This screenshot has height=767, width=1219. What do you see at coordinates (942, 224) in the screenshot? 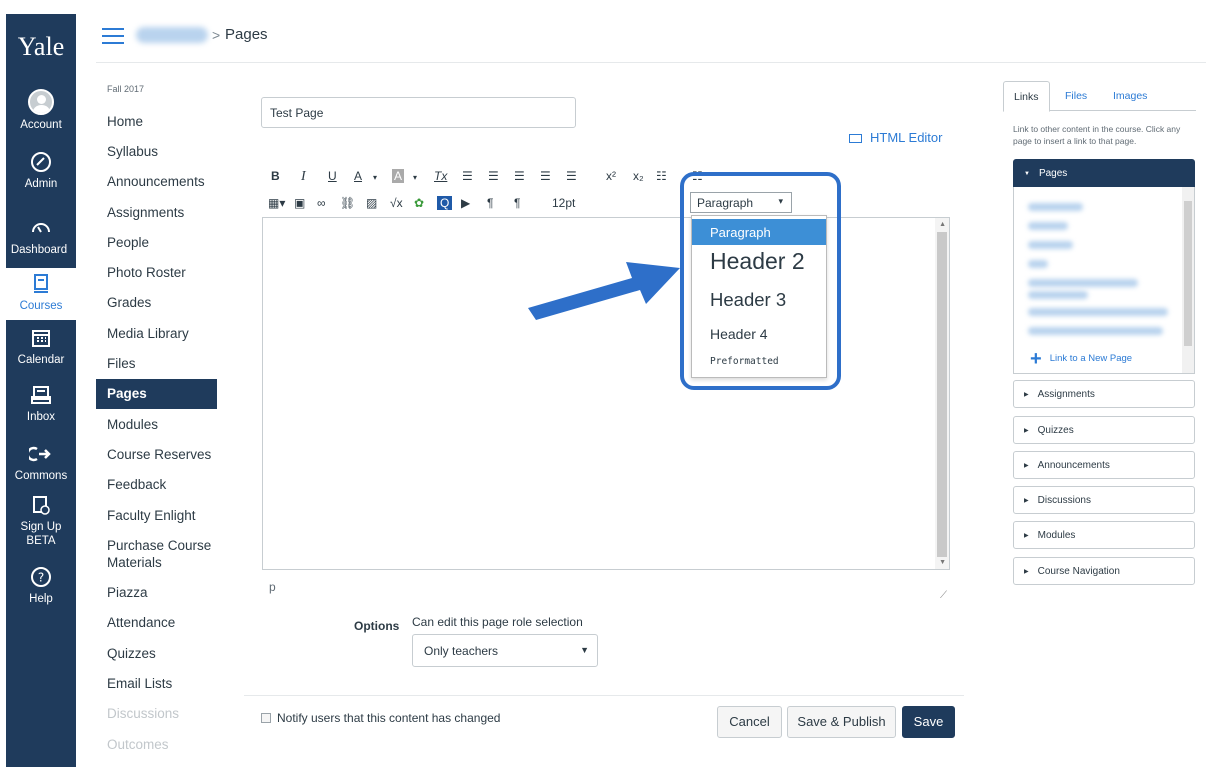
I see `scroll-up-icon: ▲` at bounding box center [942, 224].